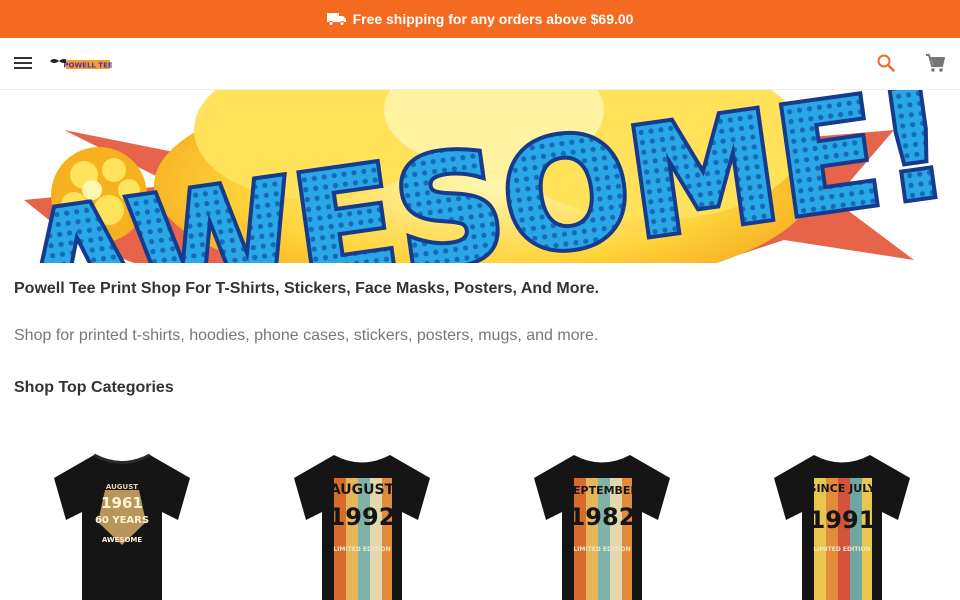 This screenshot has height=600, width=960. Describe the element at coordinates (602, 517) in the screenshot. I see `product-text-line2: 1982` at that location.